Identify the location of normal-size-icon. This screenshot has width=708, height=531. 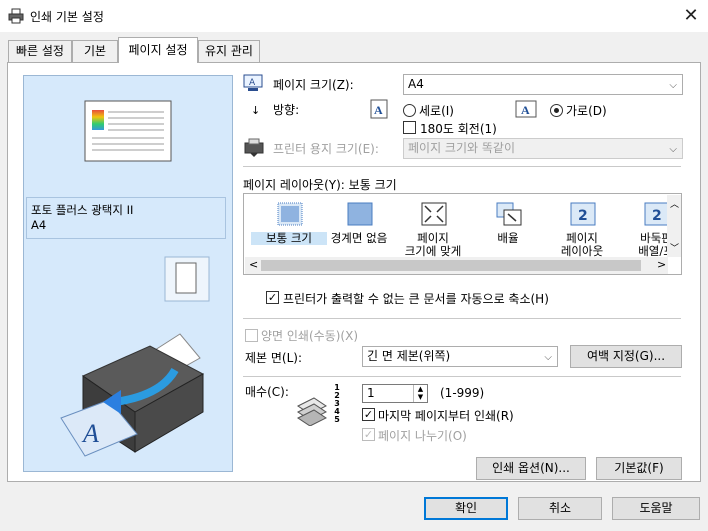
(290, 214).